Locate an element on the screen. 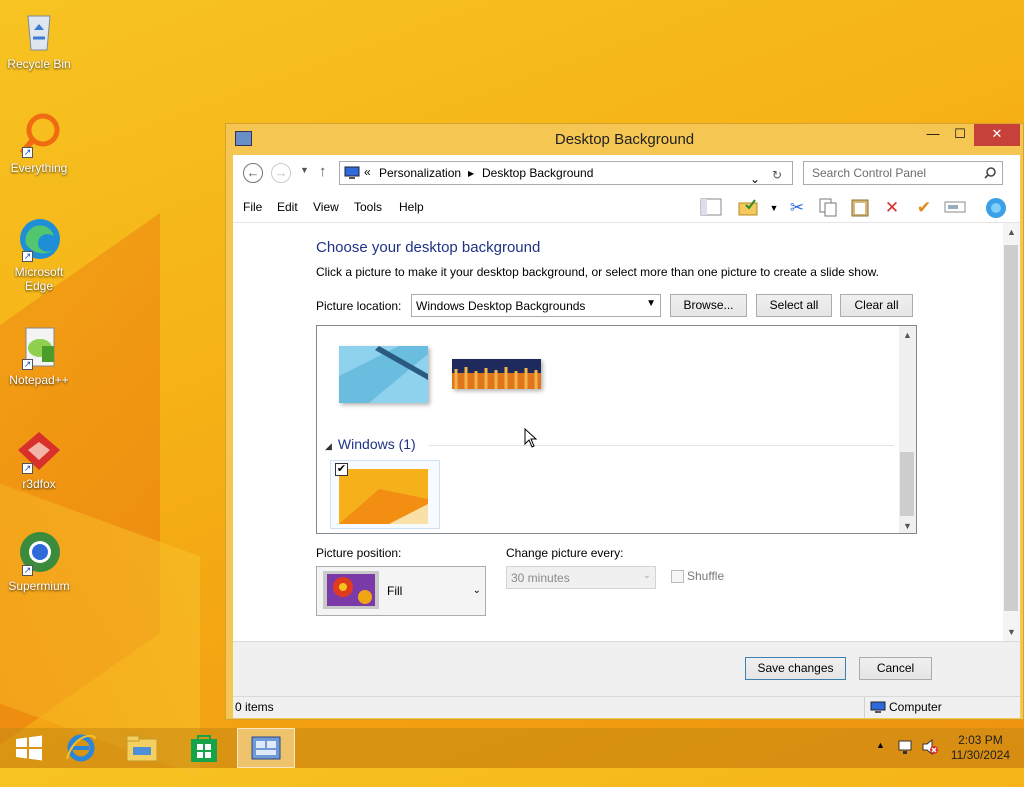  maximize-button: ☐ is located at coordinates (960, 135).